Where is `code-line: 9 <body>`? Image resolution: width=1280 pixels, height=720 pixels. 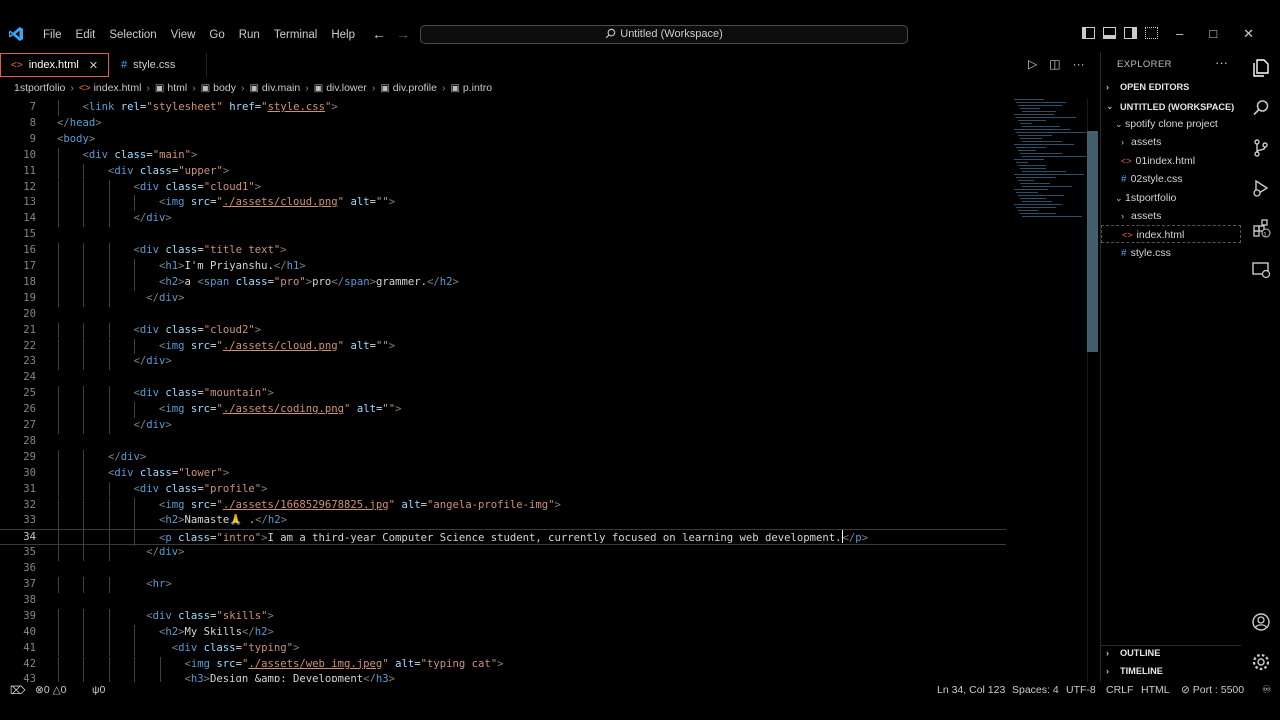 code-line: 9 <body> is located at coordinates (505, 140).